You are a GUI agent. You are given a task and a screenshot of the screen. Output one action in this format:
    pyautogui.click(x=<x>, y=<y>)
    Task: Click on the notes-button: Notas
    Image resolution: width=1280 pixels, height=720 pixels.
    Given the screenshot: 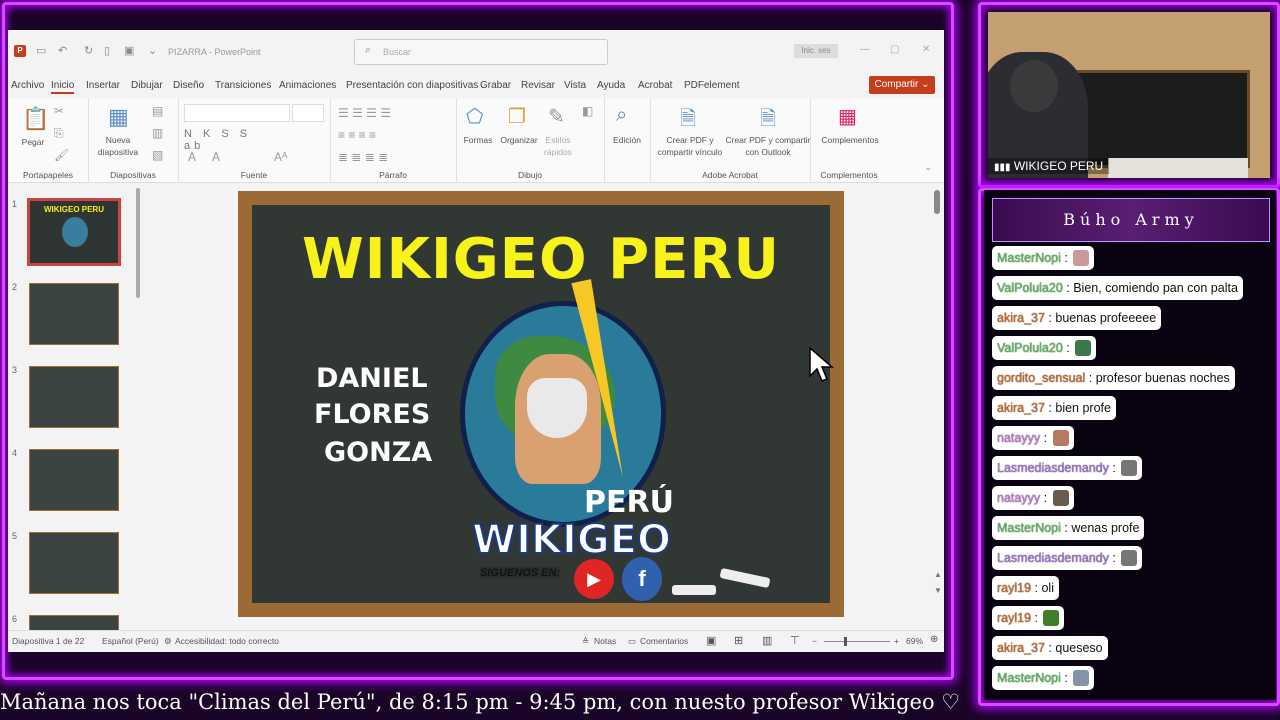 What is the action you would take?
    pyautogui.click(x=605, y=641)
    